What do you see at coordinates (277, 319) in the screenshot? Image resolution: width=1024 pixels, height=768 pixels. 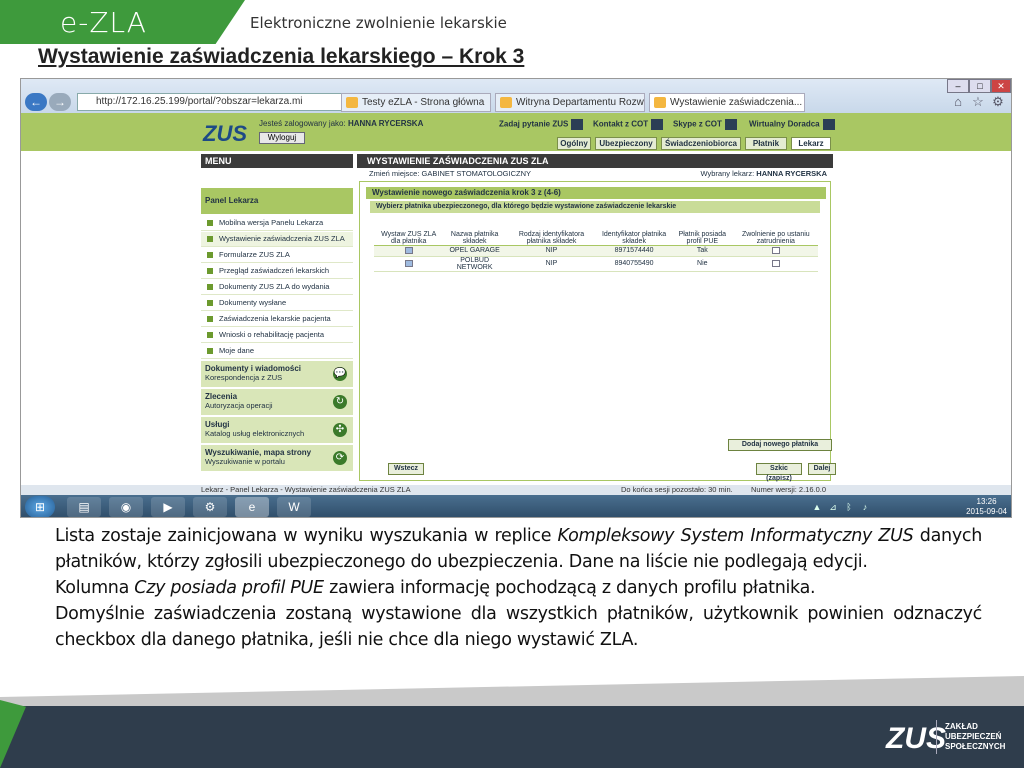 I see `sidebar-item: Zaświadczenia lekarskie pacjenta` at bounding box center [277, 319].